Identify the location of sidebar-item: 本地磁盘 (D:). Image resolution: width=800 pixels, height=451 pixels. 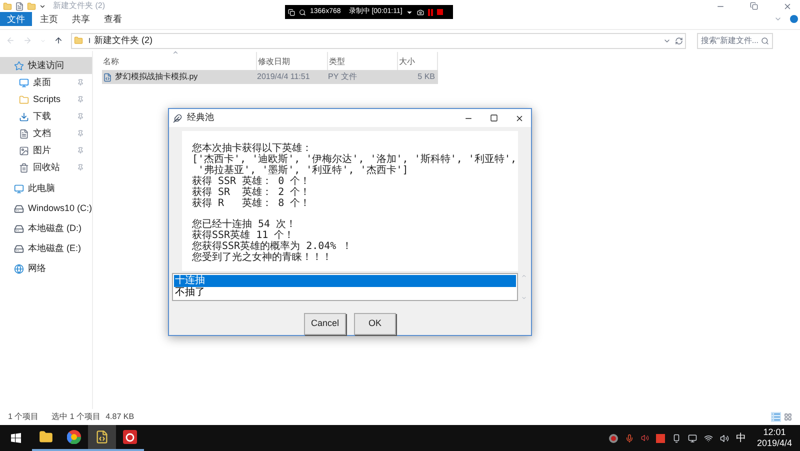
(46, 228).